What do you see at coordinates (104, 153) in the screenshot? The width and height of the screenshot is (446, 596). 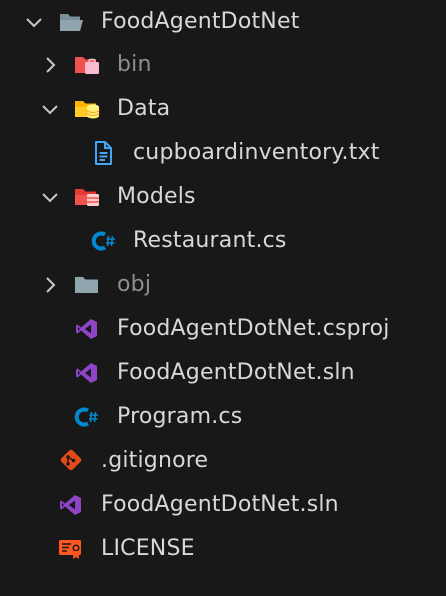 I see `text-file-icon` at bounding box center [104, 153].